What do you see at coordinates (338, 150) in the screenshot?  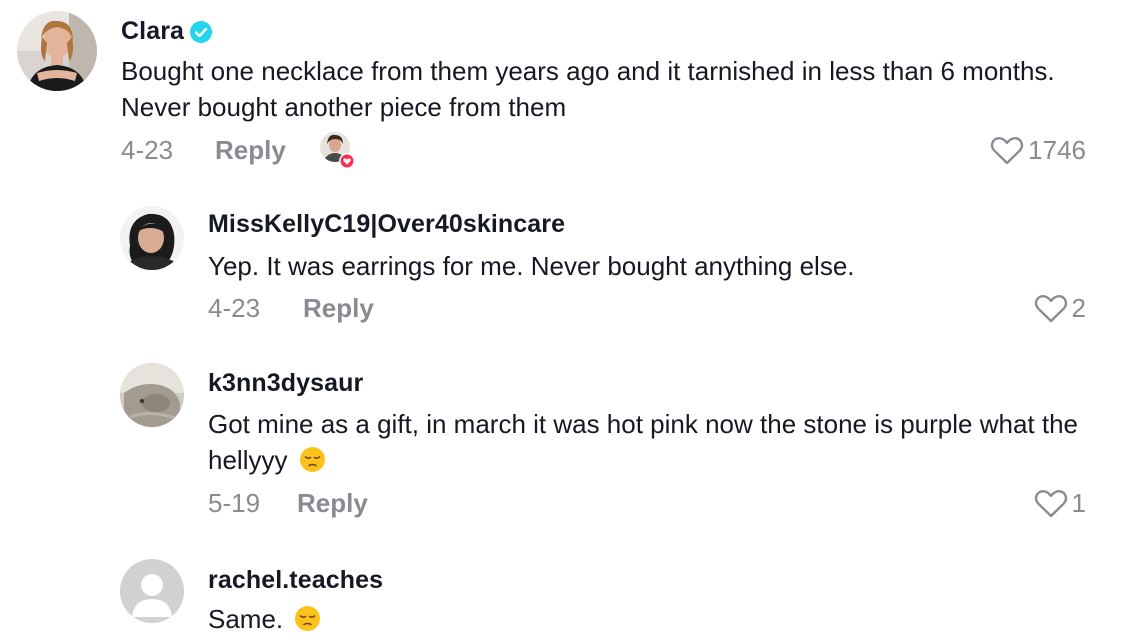 I see `creator-liked-avatar` at bounding box center [338, 150].